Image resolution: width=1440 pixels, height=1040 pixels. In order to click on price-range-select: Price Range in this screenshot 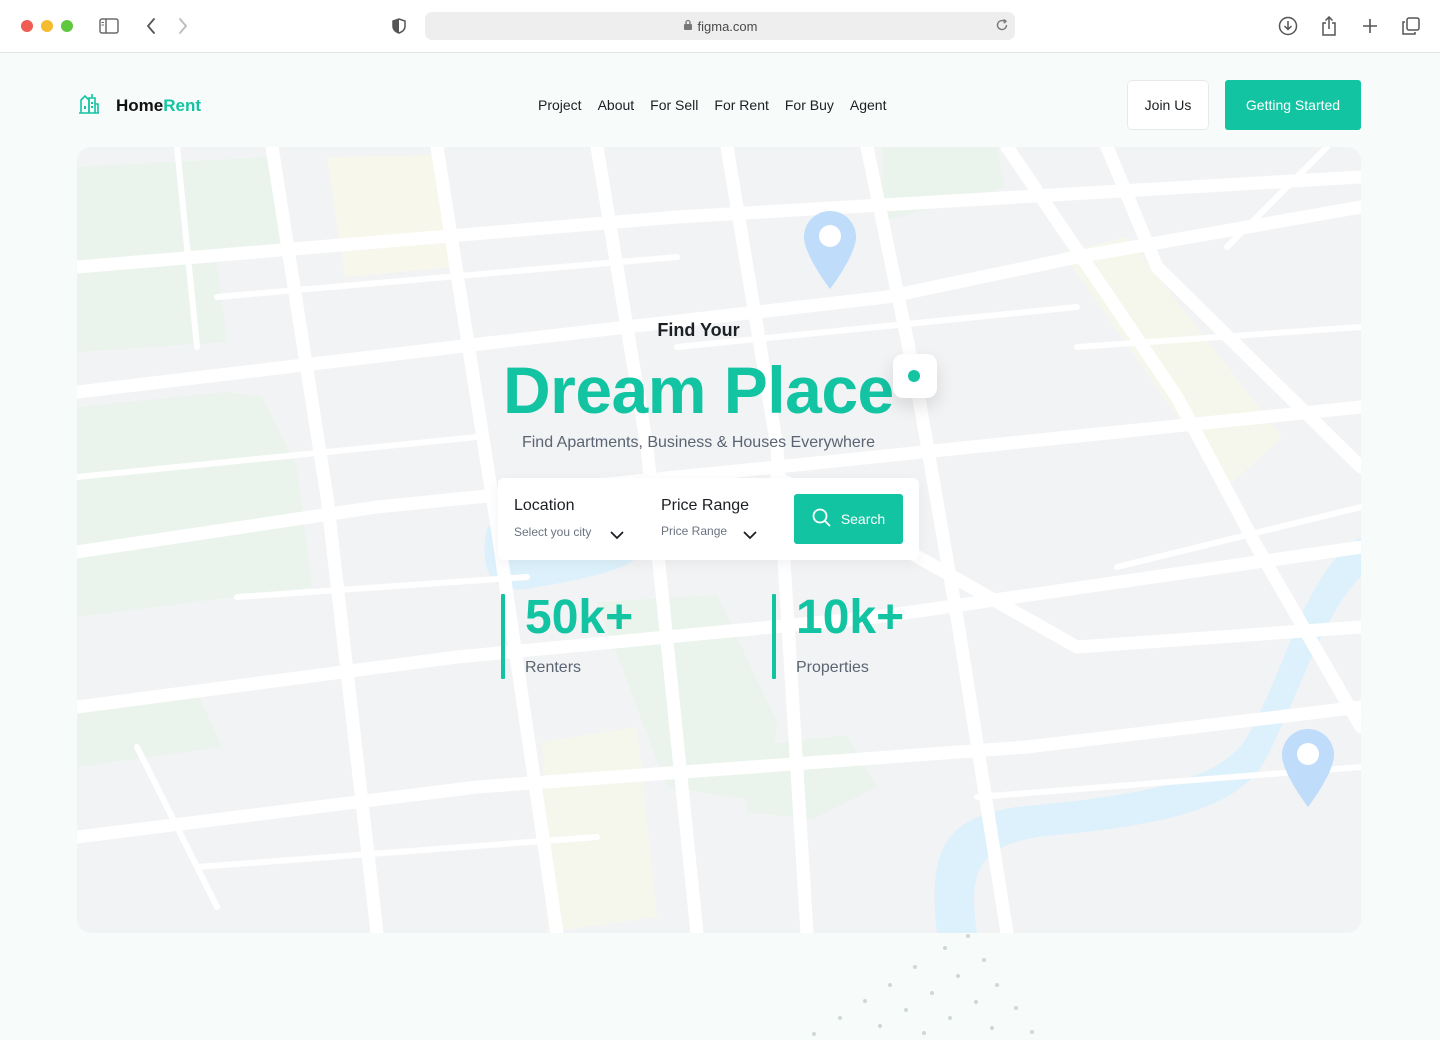, I will do `click(716, 532)`.